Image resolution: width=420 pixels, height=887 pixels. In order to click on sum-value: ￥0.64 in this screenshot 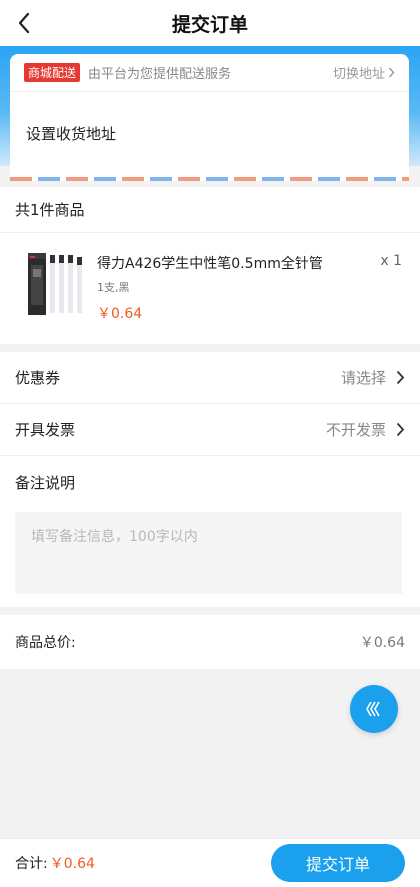, I will do `click(72, 864)`.